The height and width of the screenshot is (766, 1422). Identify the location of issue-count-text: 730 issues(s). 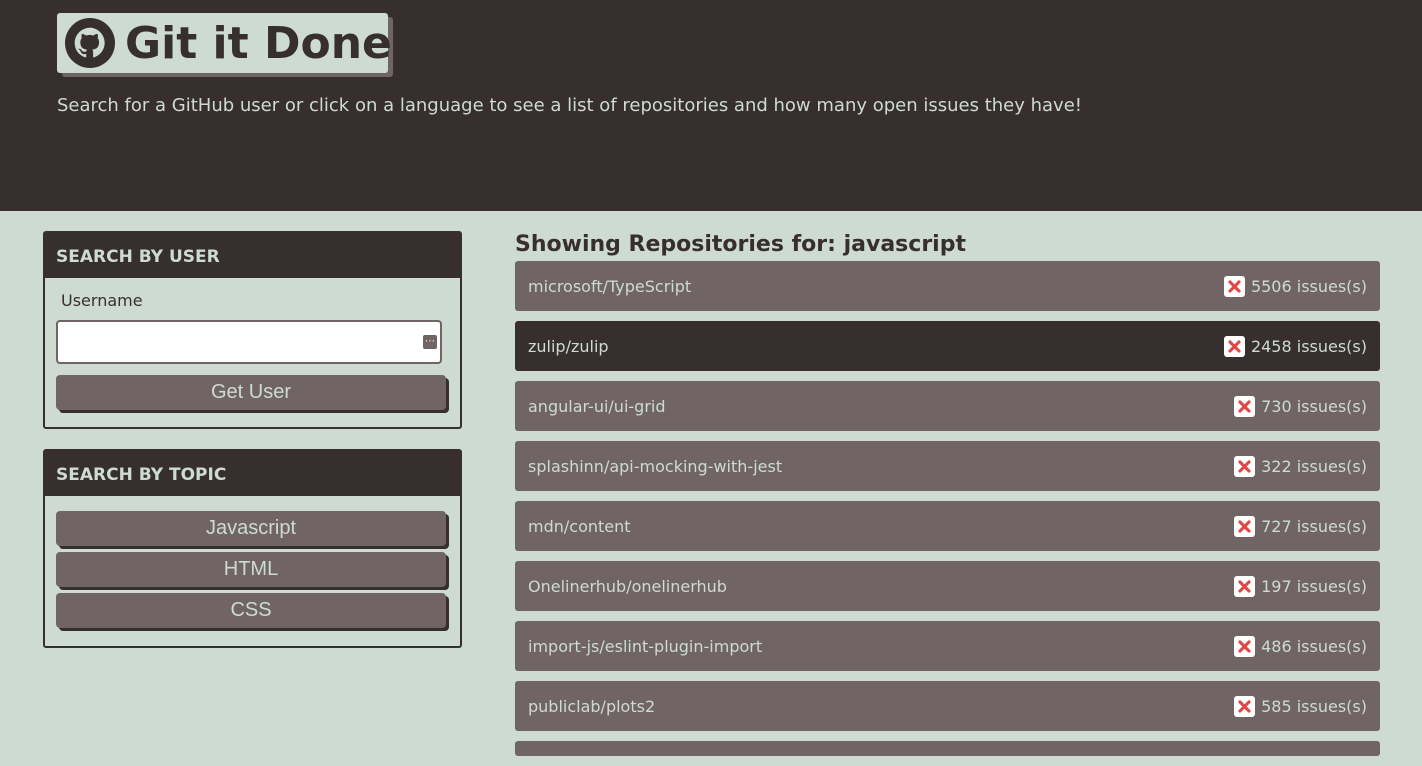
(1314, 406).